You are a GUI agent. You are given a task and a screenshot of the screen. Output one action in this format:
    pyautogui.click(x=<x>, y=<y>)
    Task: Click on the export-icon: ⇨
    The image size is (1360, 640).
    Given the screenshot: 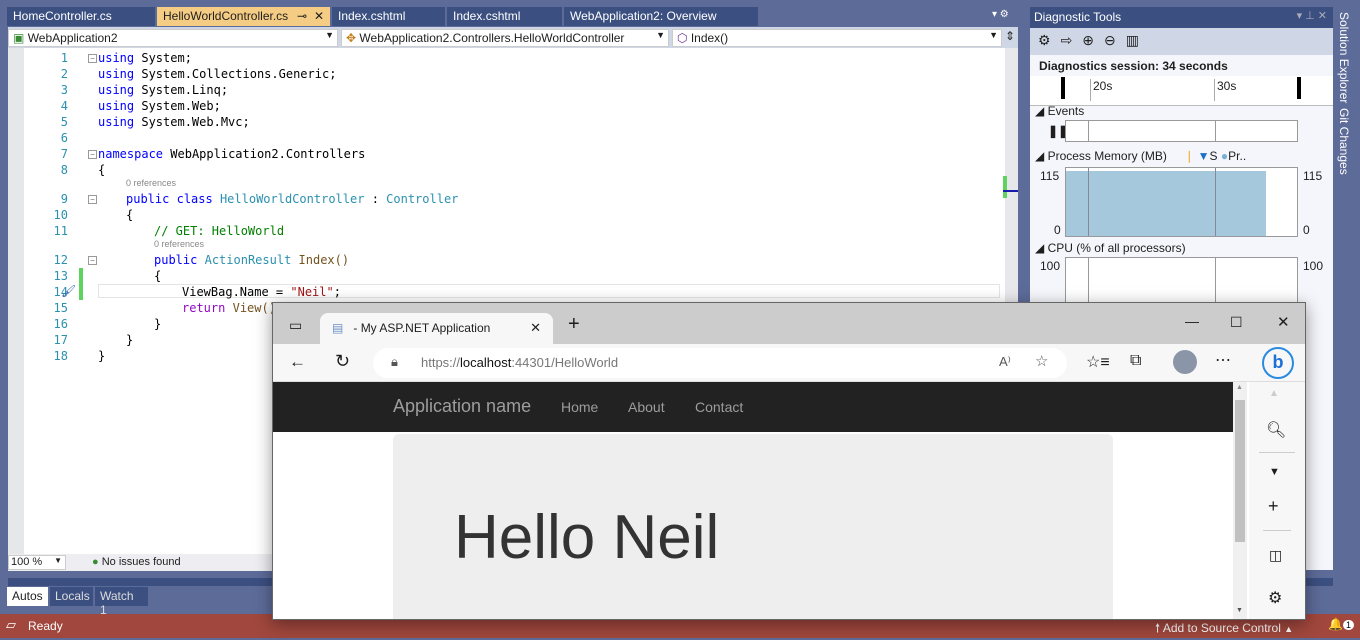 What is the action you would take?
    pyautogui.click(x=1072, y=40)
    